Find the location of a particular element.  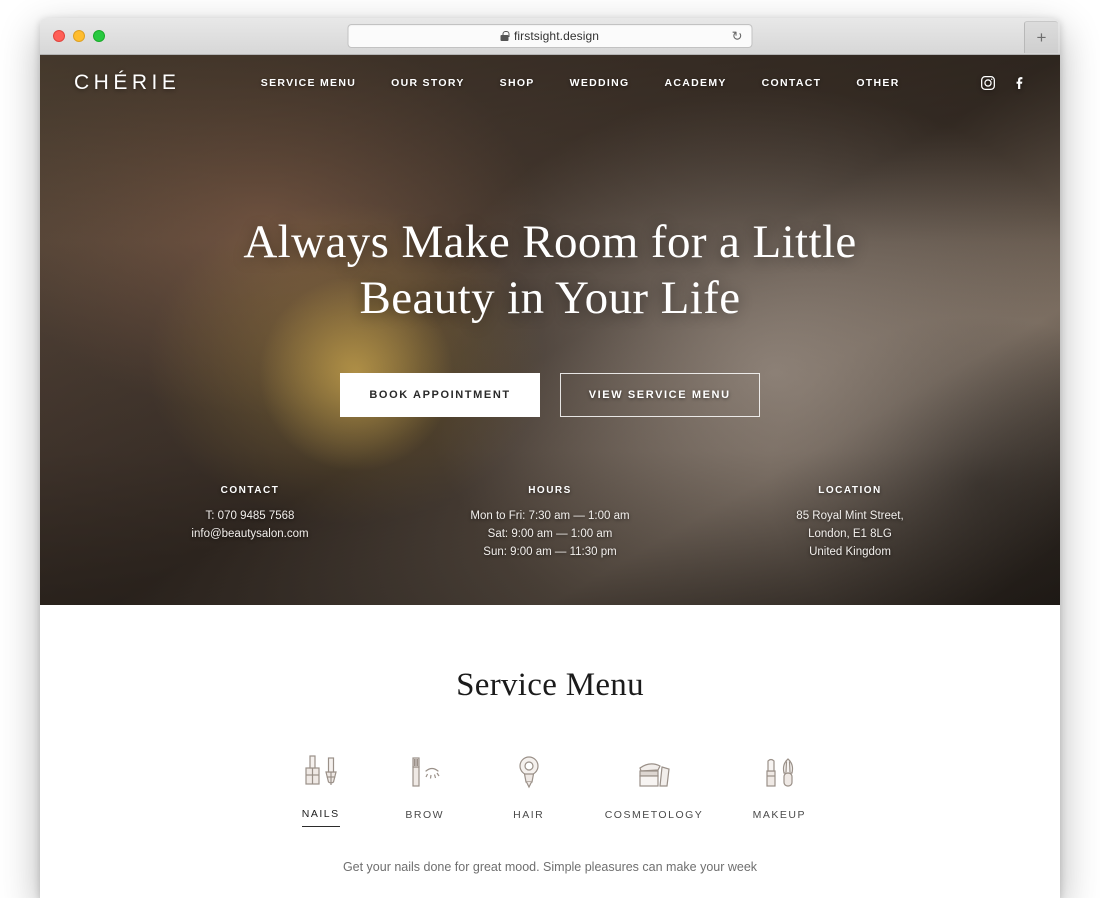

lipstick-brush-icon is located at coordinates (779, 772).